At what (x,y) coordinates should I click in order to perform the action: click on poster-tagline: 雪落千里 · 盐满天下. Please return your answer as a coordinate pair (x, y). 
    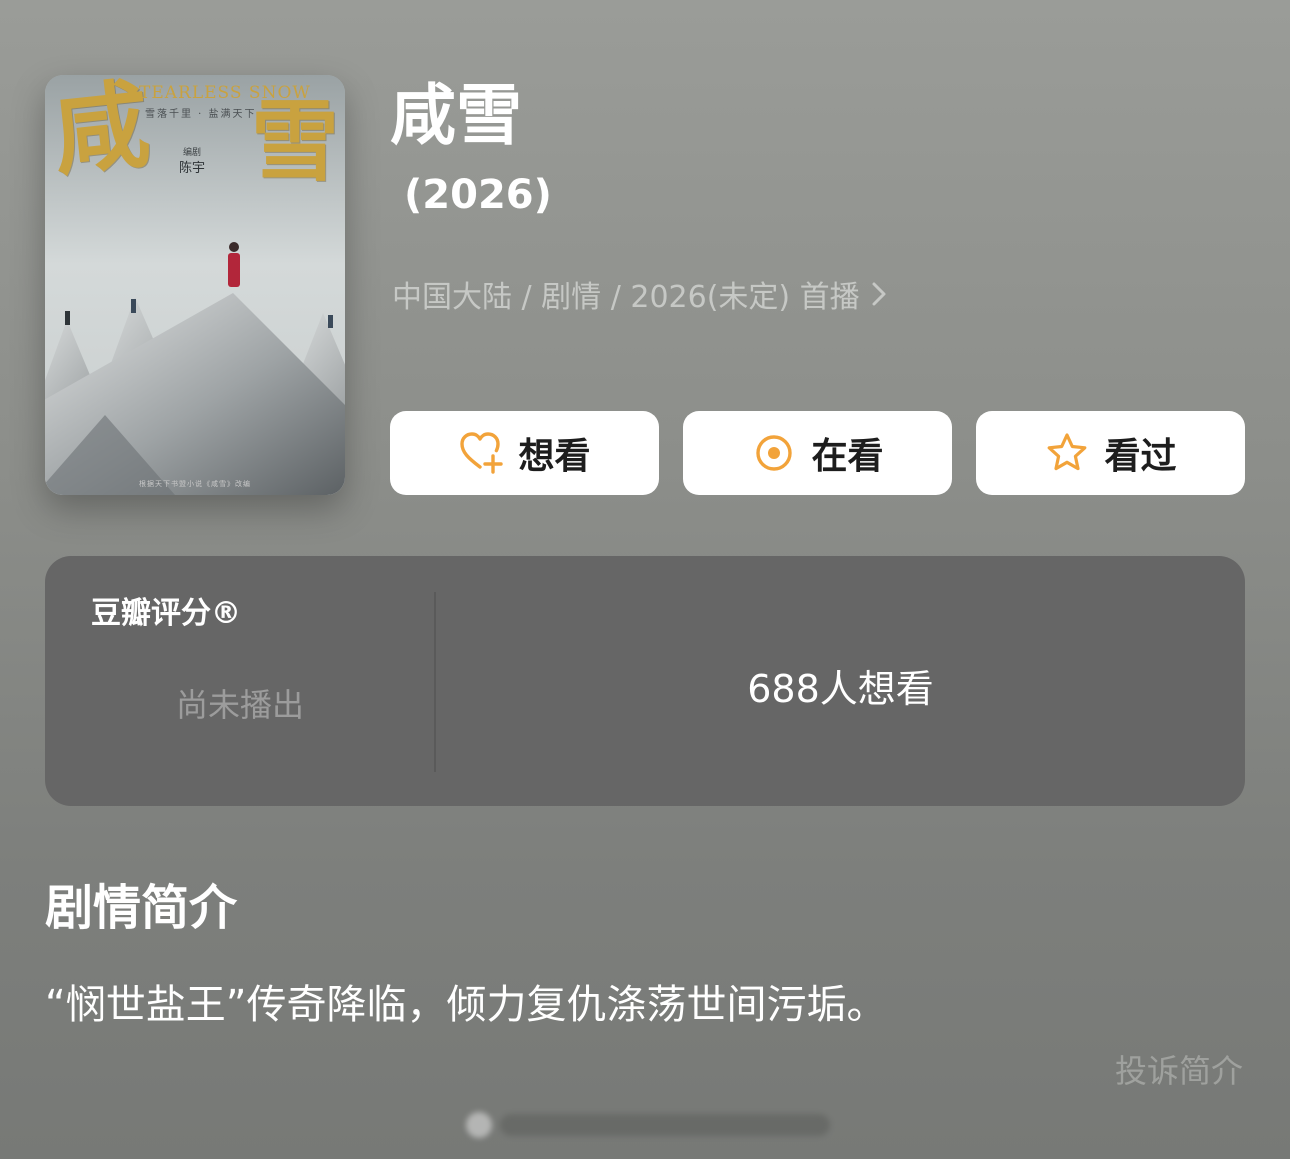
    Looking at the image, I should click on (201, 114).